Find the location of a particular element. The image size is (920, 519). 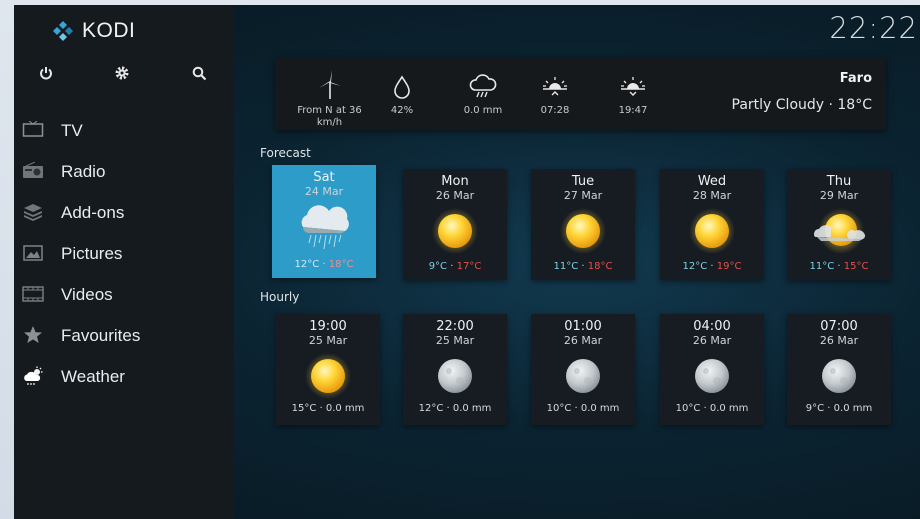

forecast-day: Sat is located at coordinates (324, 177).